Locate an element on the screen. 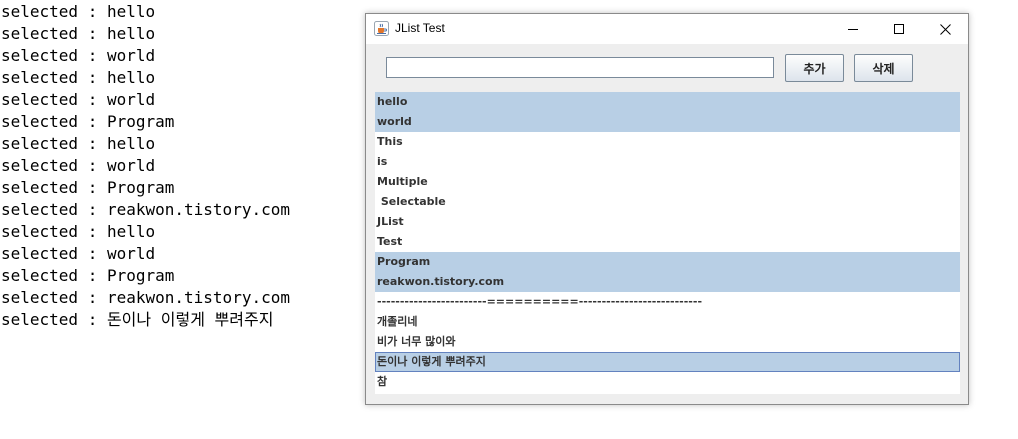 This screenshot has height=439, width=1018. list-item: Selectable is located at coordinates (667, 202).